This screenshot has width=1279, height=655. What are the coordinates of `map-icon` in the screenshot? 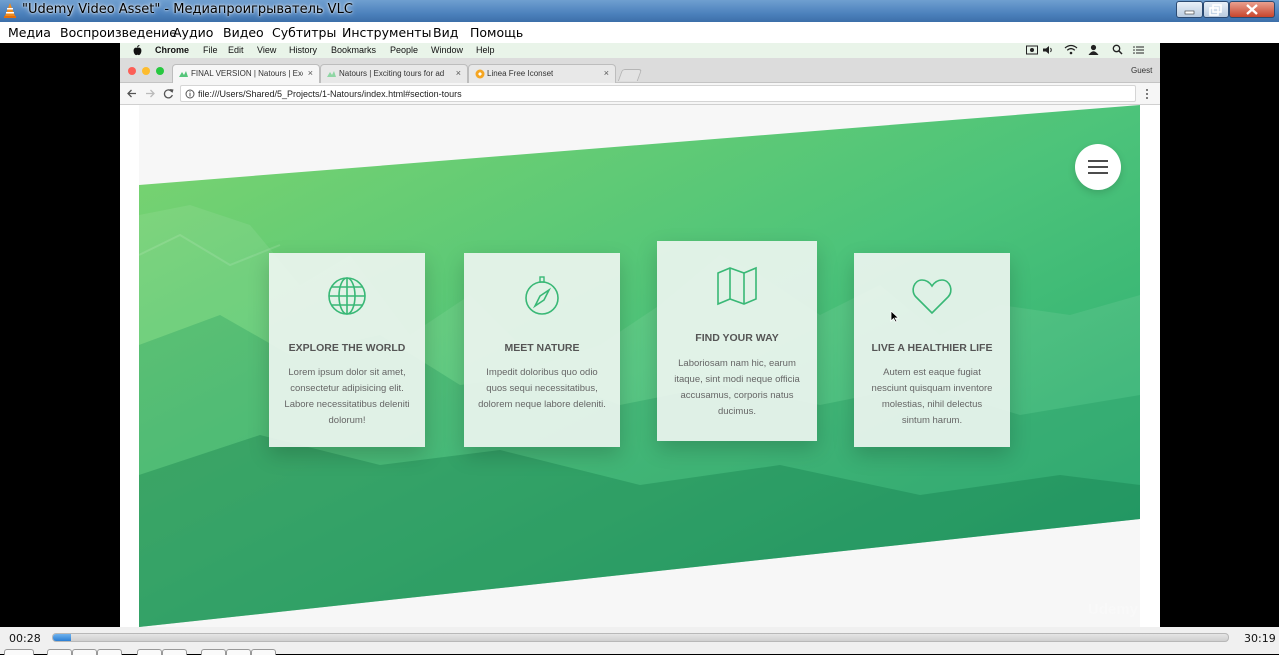 It's located at (737, 286).